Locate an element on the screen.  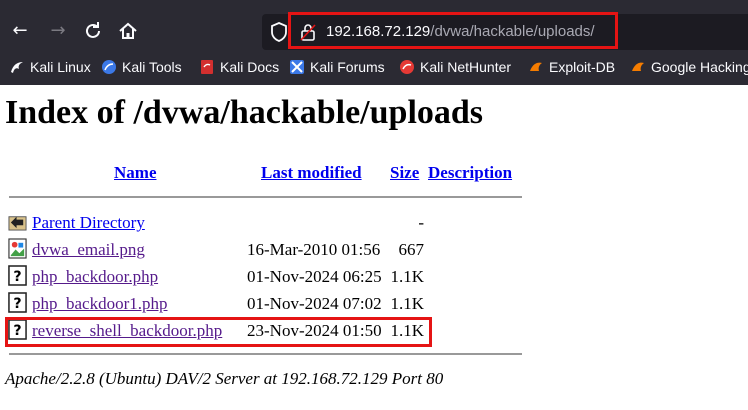
bookmark-kali-tools: Kali Tools is located at coordinates (141, 67).